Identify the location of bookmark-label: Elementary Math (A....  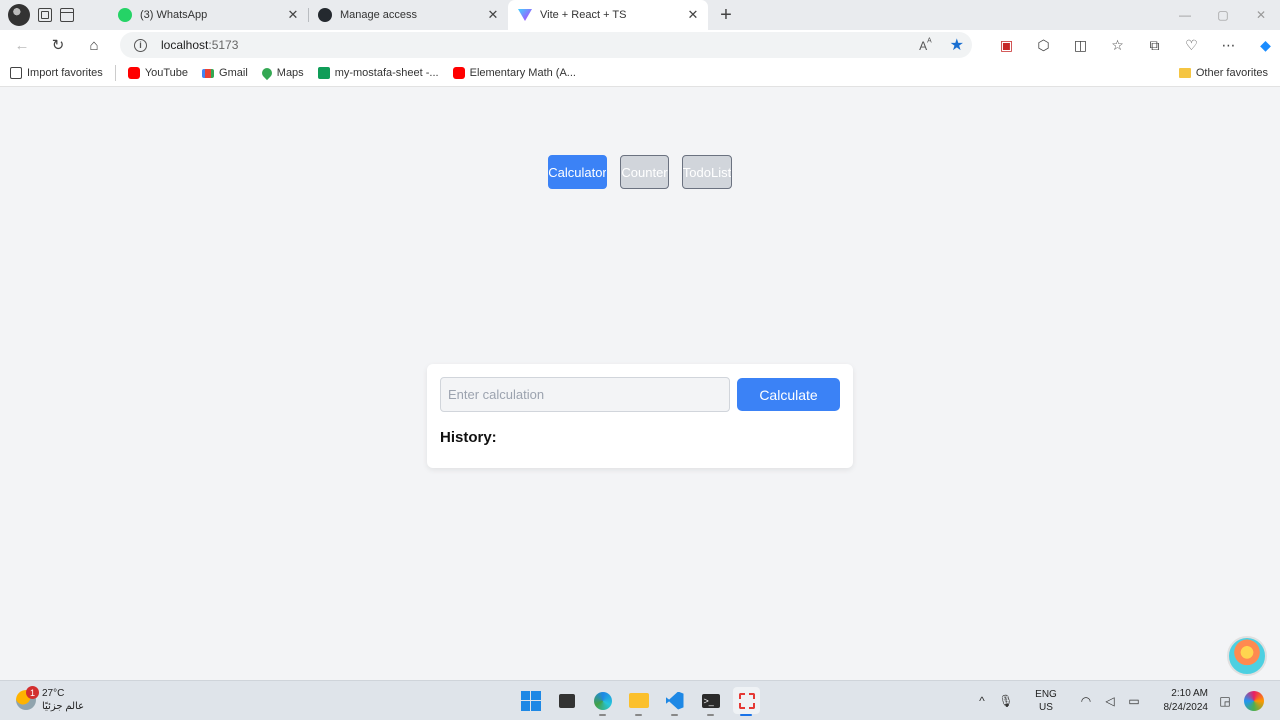
(522, 73).